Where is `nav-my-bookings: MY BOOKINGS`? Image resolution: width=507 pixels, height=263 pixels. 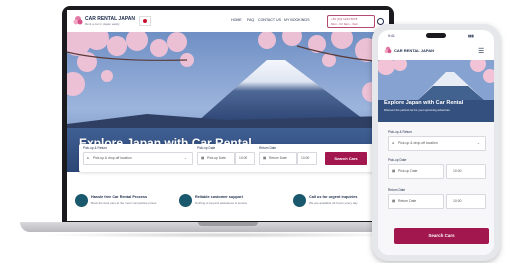
nav-my-bookings: MY BOOKINGS is located at coordinates (297, 20).